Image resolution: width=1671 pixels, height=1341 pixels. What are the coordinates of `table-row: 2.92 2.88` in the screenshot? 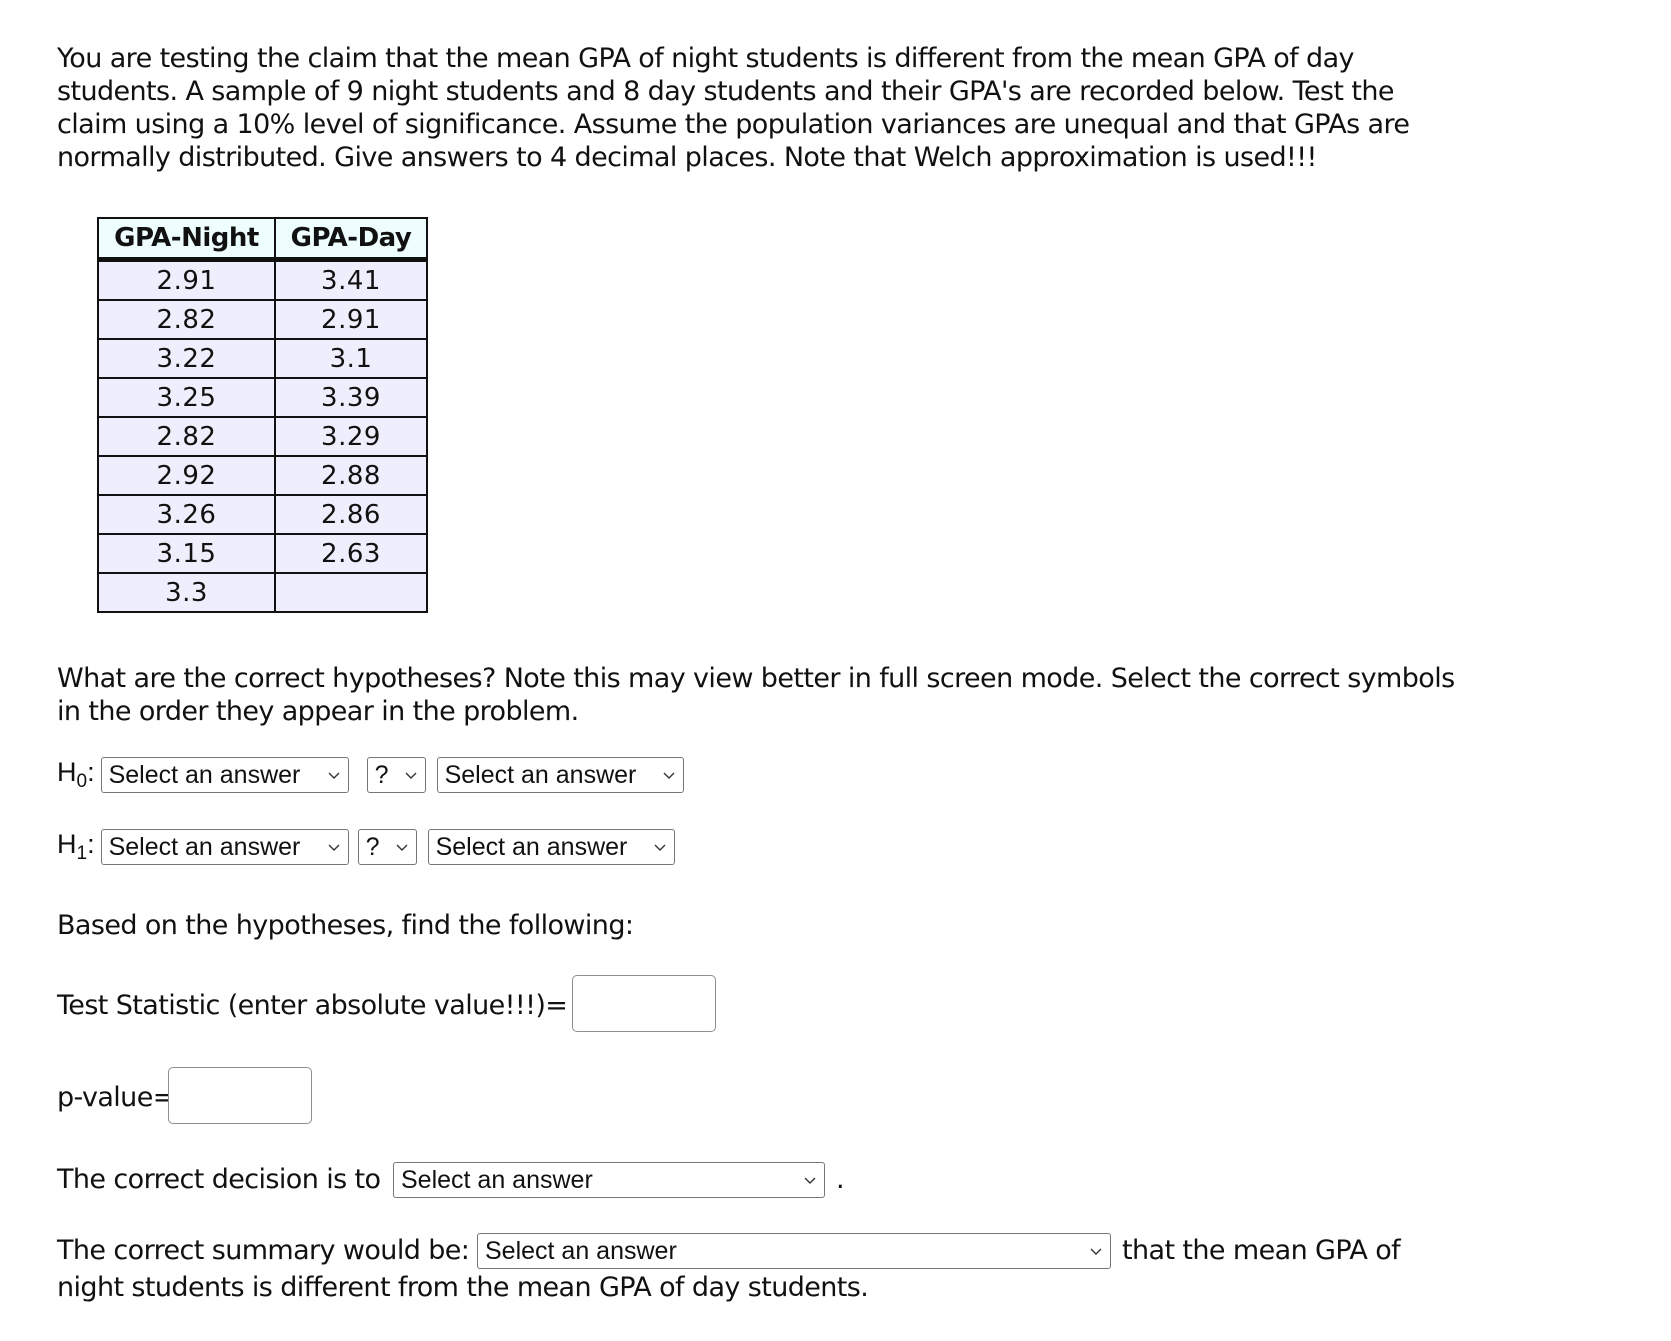 It's located at (262, 475).